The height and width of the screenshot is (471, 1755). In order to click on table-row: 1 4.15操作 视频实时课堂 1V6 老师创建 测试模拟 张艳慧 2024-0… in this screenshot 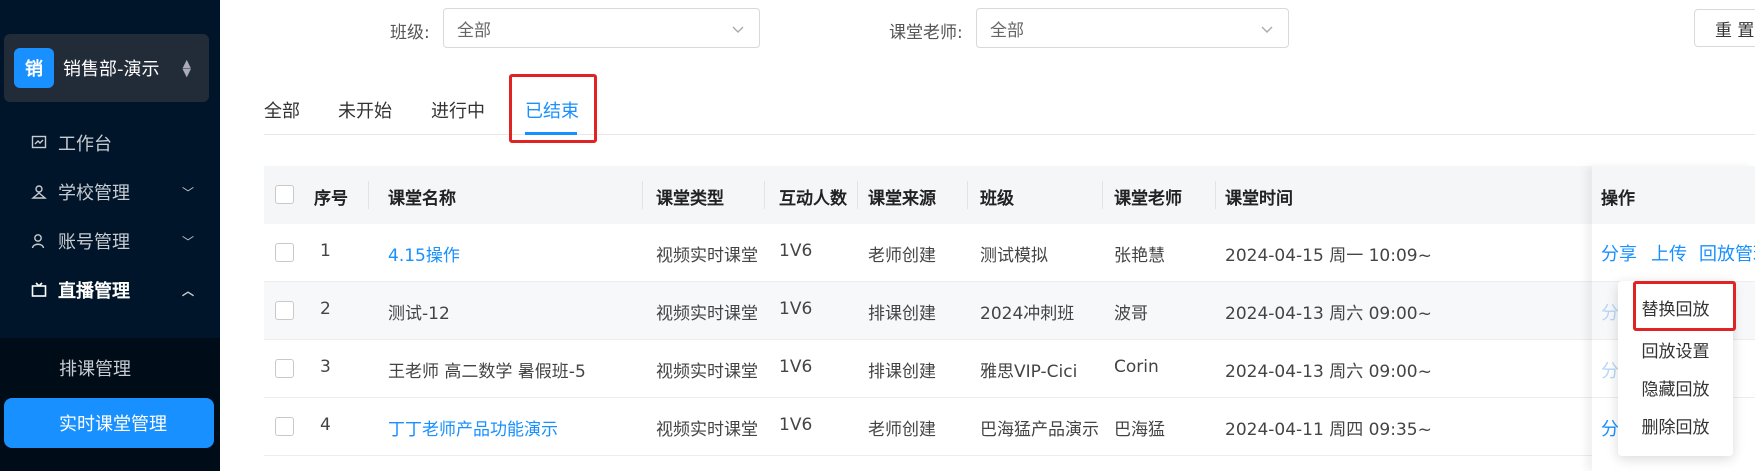, I will do `click(1009, 253)`.